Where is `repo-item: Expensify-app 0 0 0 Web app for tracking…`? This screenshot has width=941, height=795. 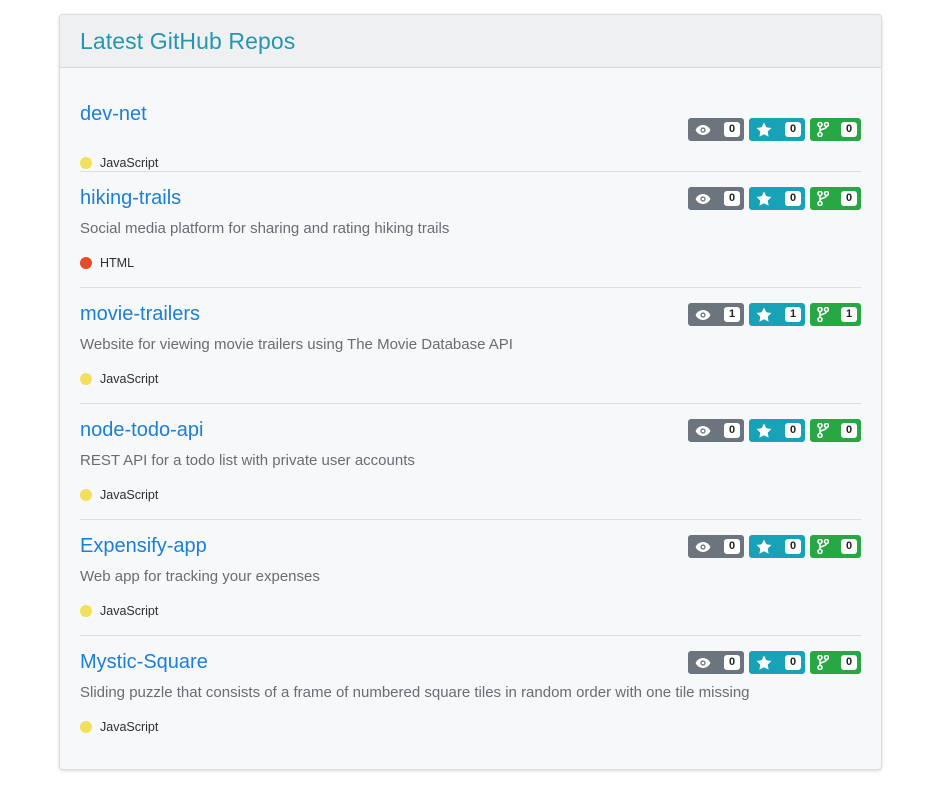
repo-item: Expensify-app 0 0 0 Web app for tracking… is located at coordinates (470, 578).